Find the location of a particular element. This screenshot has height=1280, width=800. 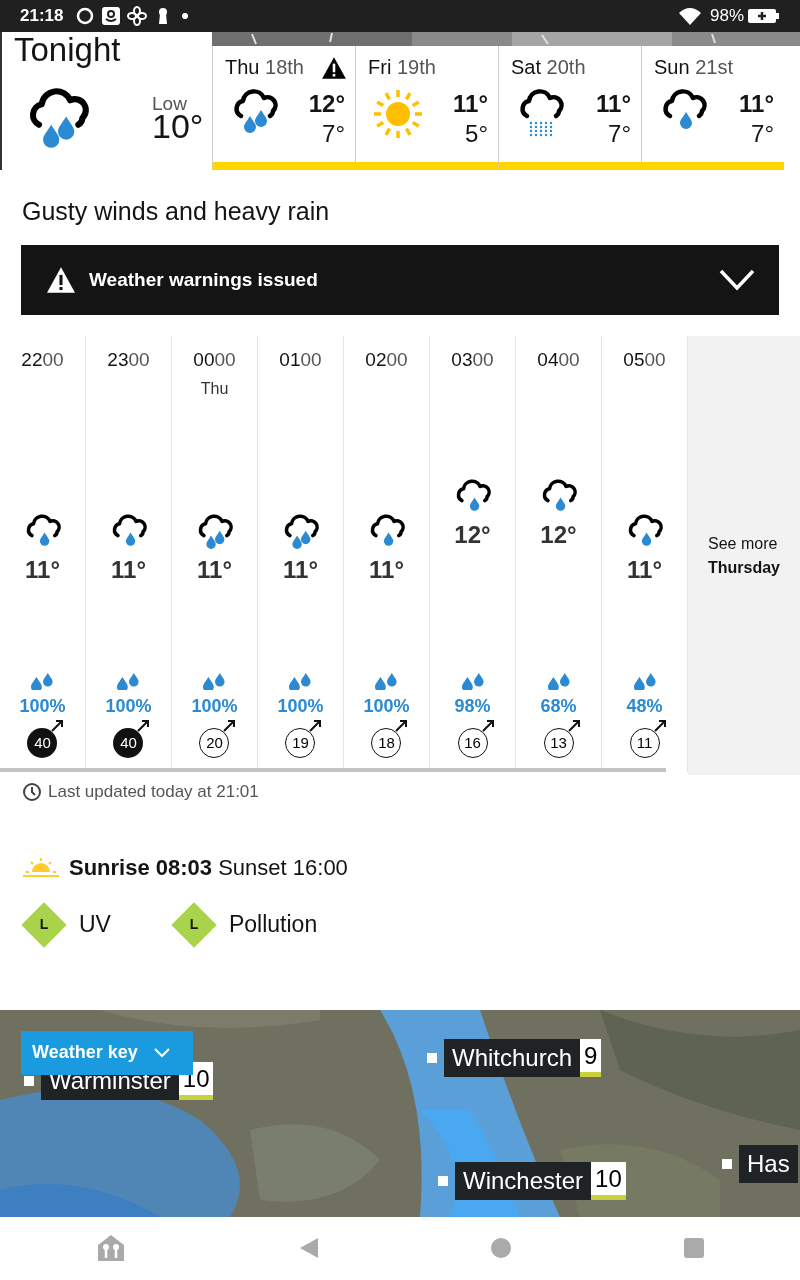

see-more-panel: See more Thursday is located at coordinates (744, 555).